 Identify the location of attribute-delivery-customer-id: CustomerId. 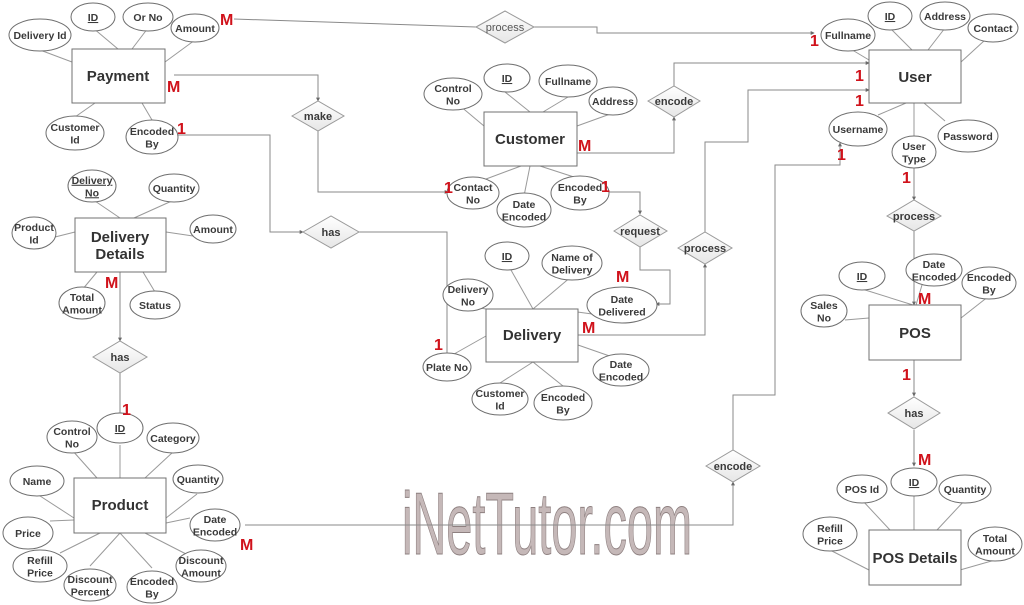
(500, 399).